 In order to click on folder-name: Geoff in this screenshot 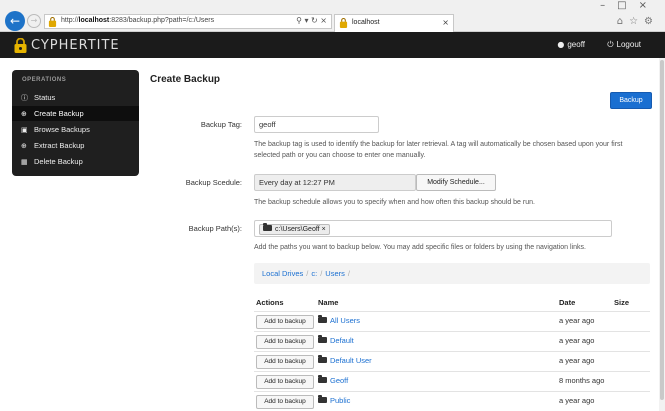, I will do `click(333, 380)`.